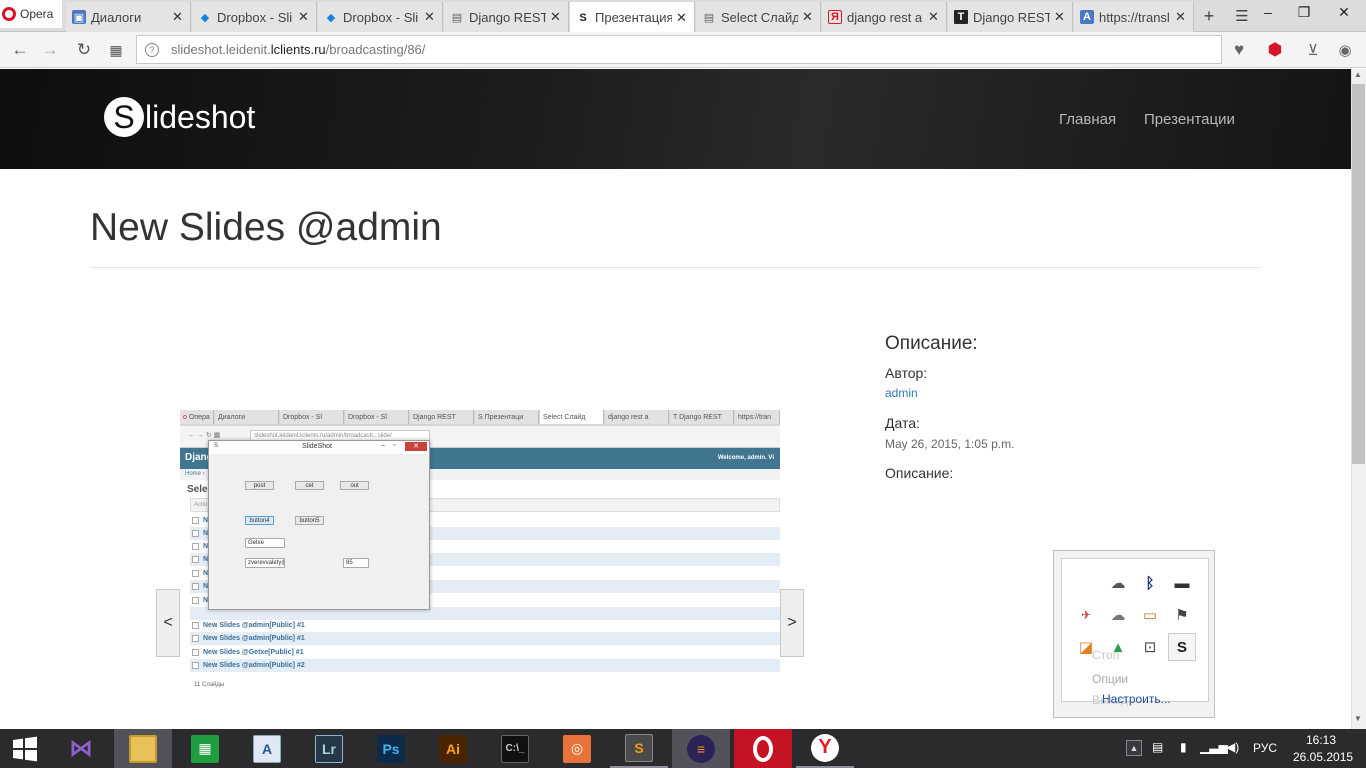  Describe the element at coordinates (84, 50) in the screenshot. I see `reload-icon: ↻` at that location.